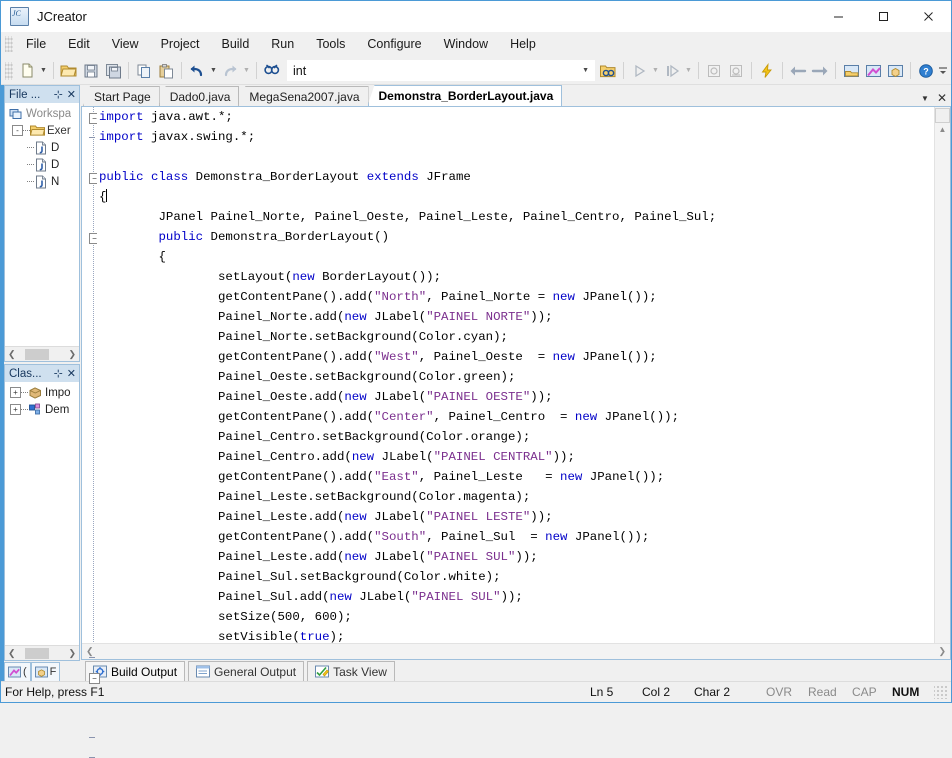  I want to click on tab-general-output: General Output, so click(246, 671).